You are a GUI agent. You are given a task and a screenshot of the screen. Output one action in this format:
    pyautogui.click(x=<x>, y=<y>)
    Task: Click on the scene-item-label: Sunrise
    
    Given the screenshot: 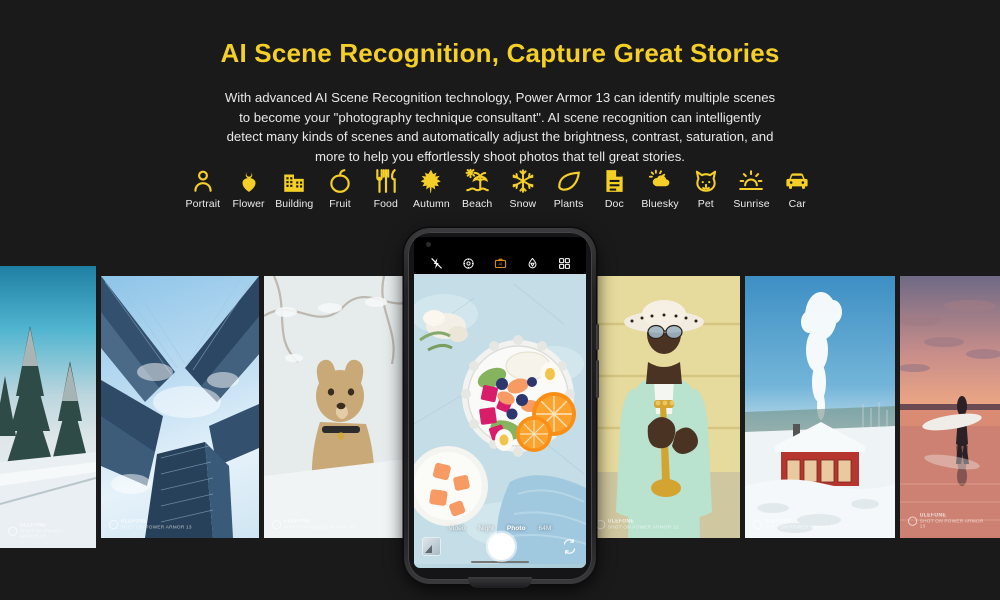 What is the action you would take?
    pyautogui.click(x=751, y=204)
    